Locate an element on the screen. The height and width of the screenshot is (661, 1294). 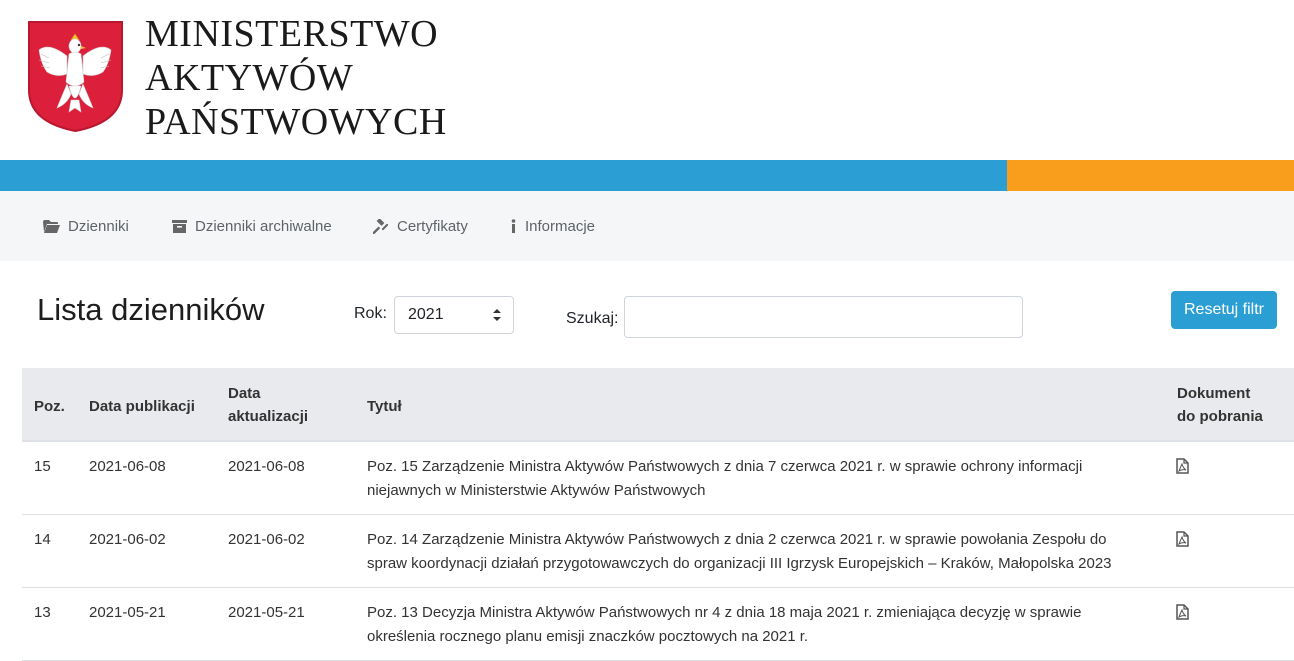
nav-item-label: Certyfikaty is located at coordinates (432, 226).